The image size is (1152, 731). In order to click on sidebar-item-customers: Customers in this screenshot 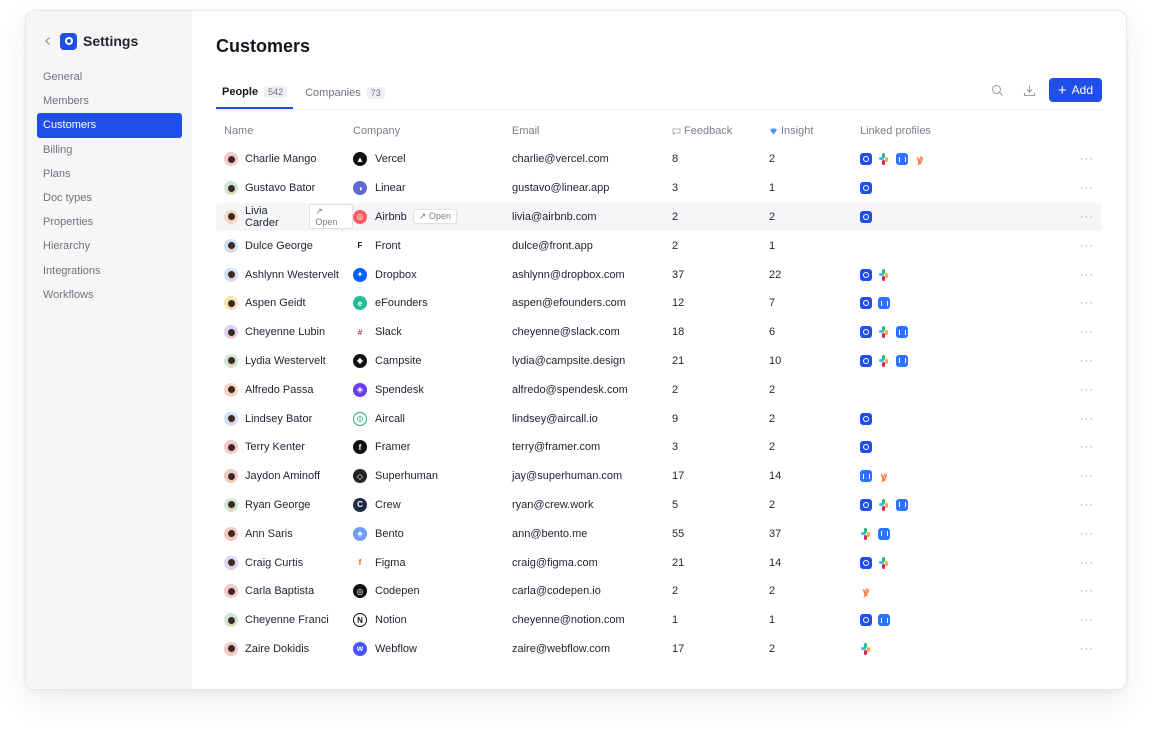, I will do `click(109, 125)`.